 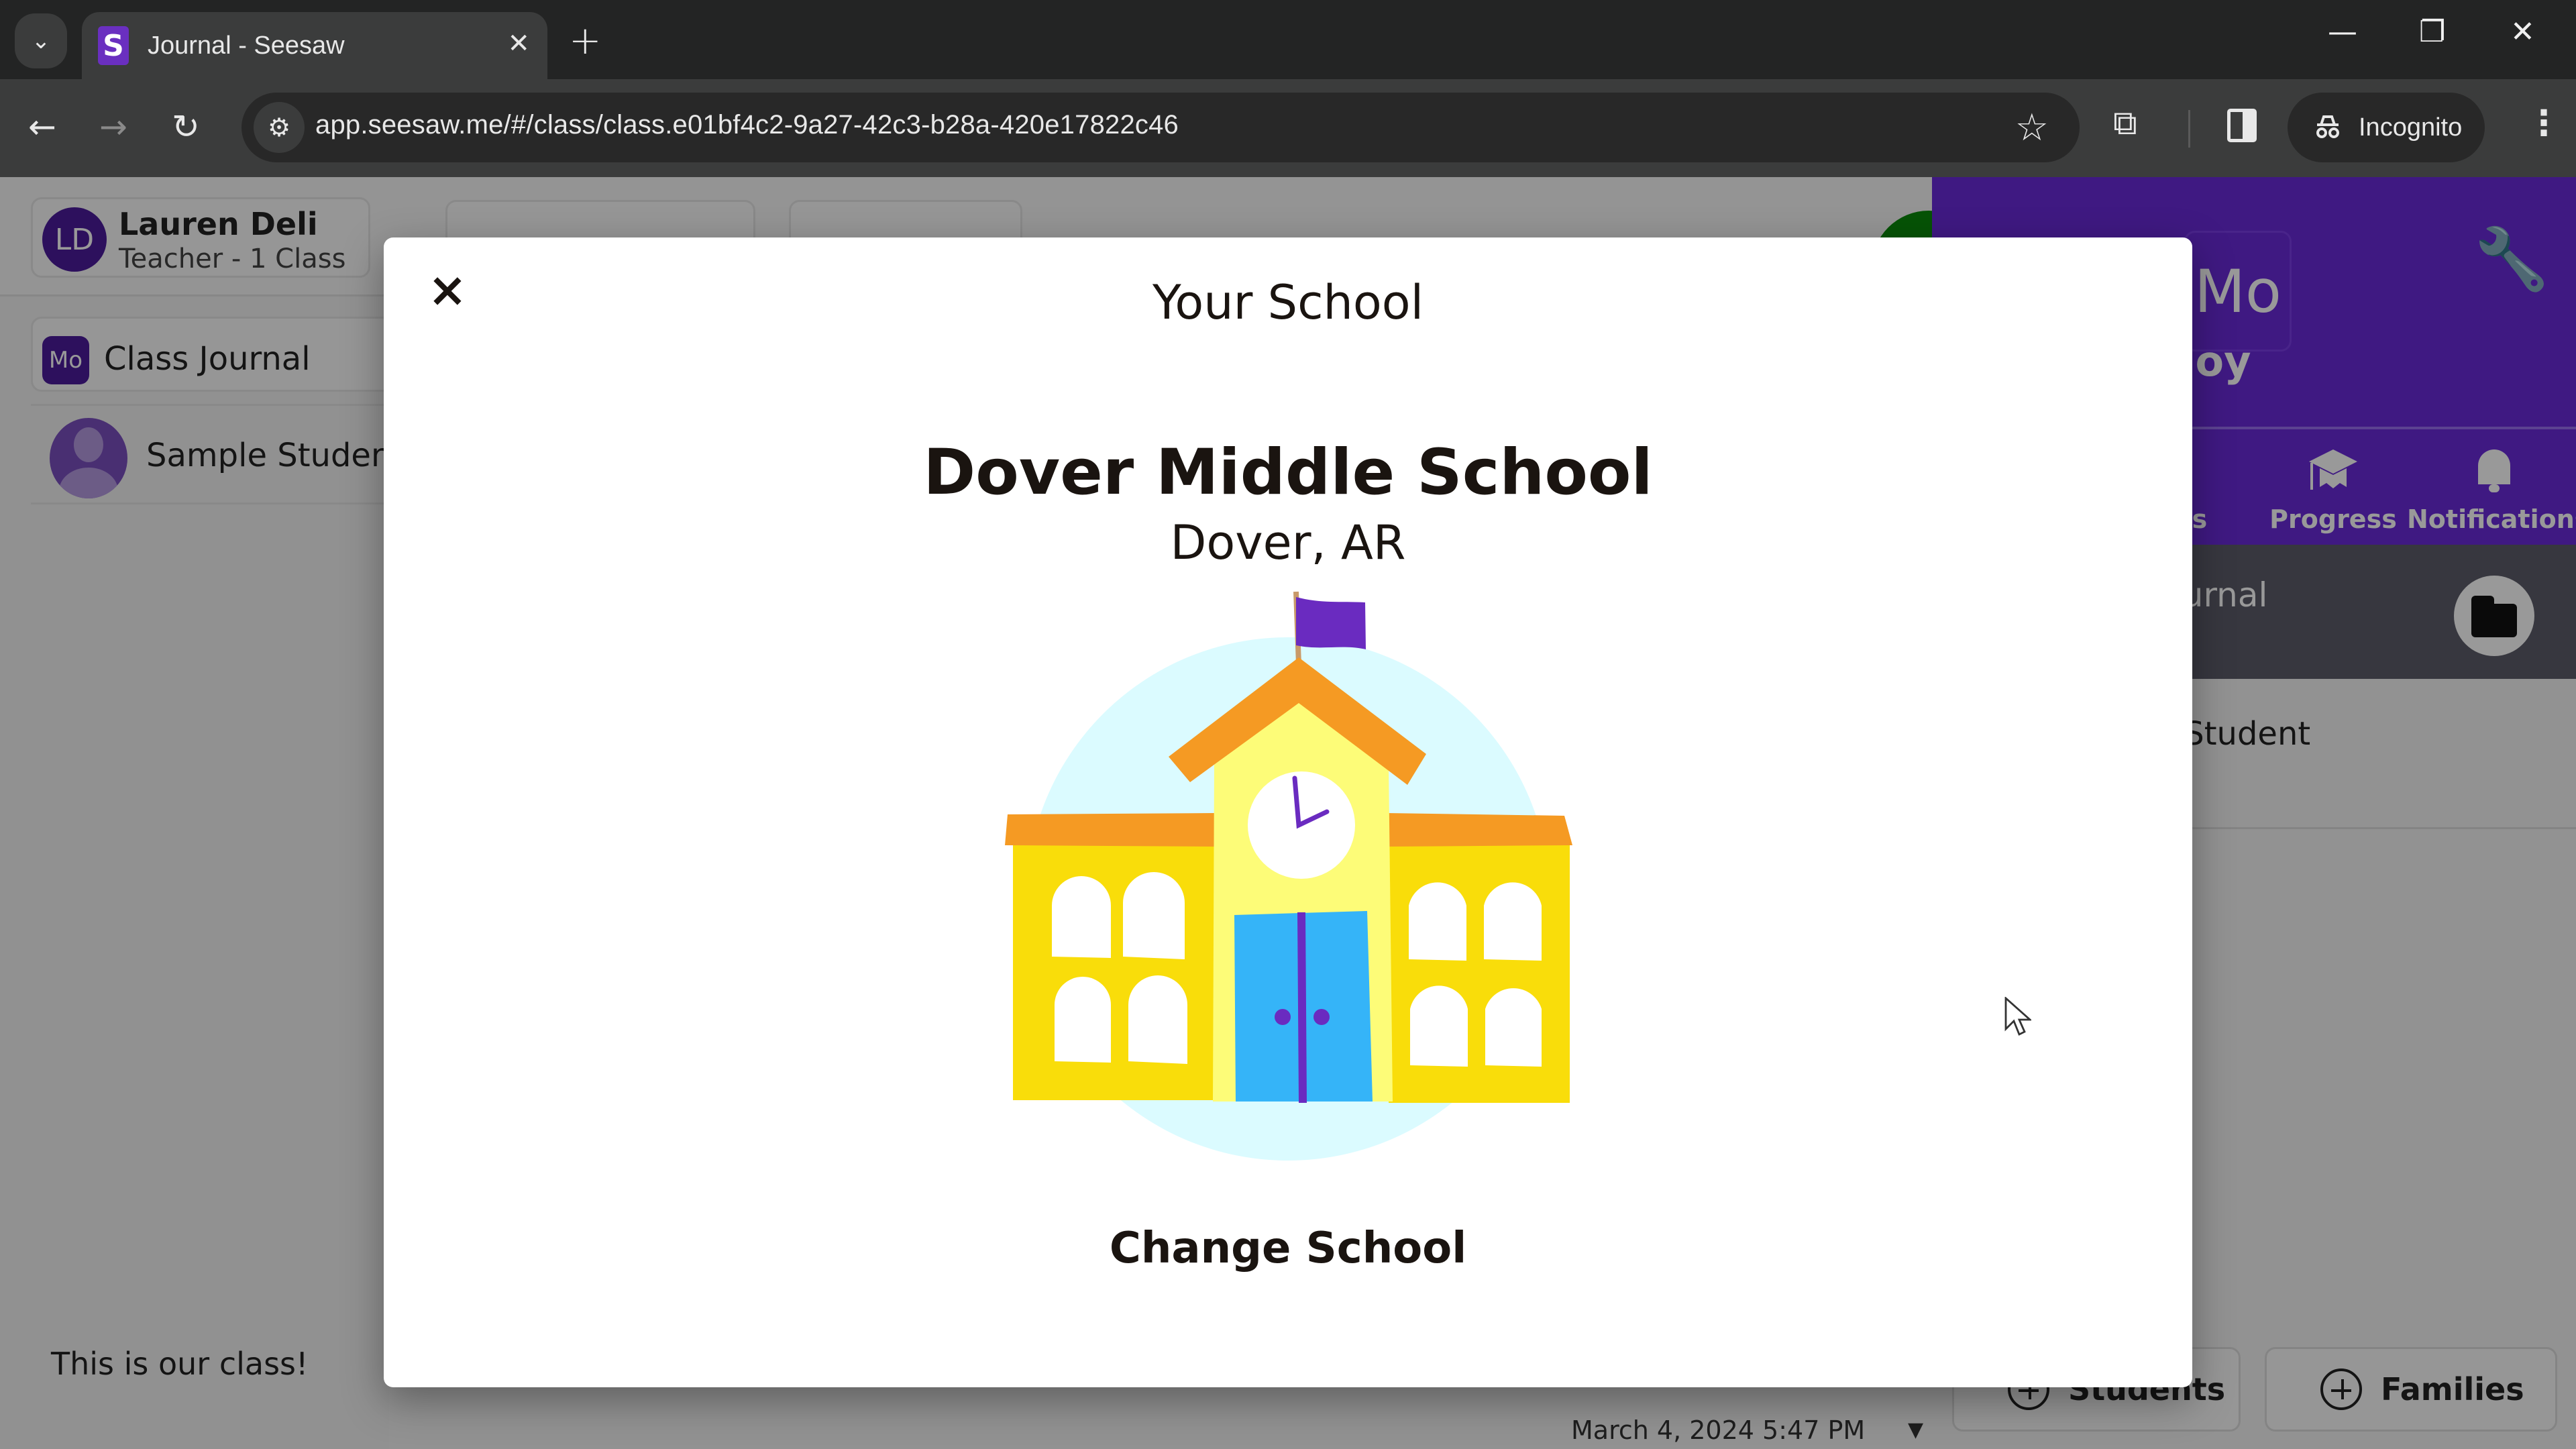 What do you see at coordinates (1321, 1017) in the screenshot?
I see `door-knob-right` at bounding box center [1321, 1017].